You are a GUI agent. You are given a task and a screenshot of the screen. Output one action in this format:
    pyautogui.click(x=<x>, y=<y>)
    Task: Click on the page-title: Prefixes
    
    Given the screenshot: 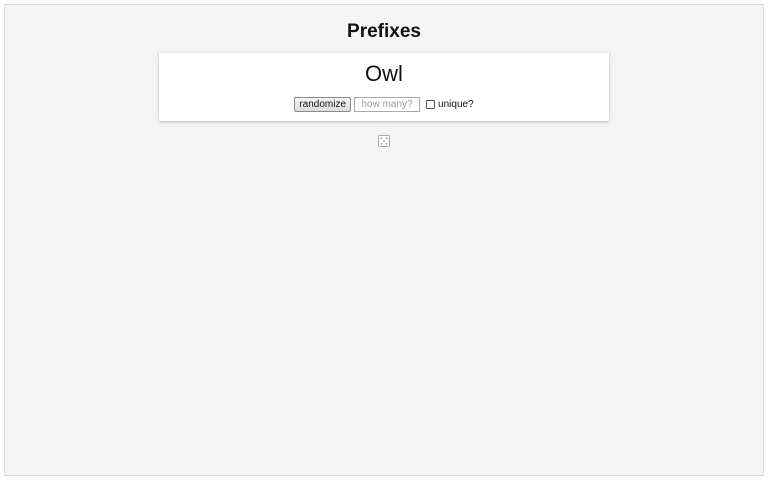 What is the action you would take?
    pyautogui.click(x=384, y=31)
    